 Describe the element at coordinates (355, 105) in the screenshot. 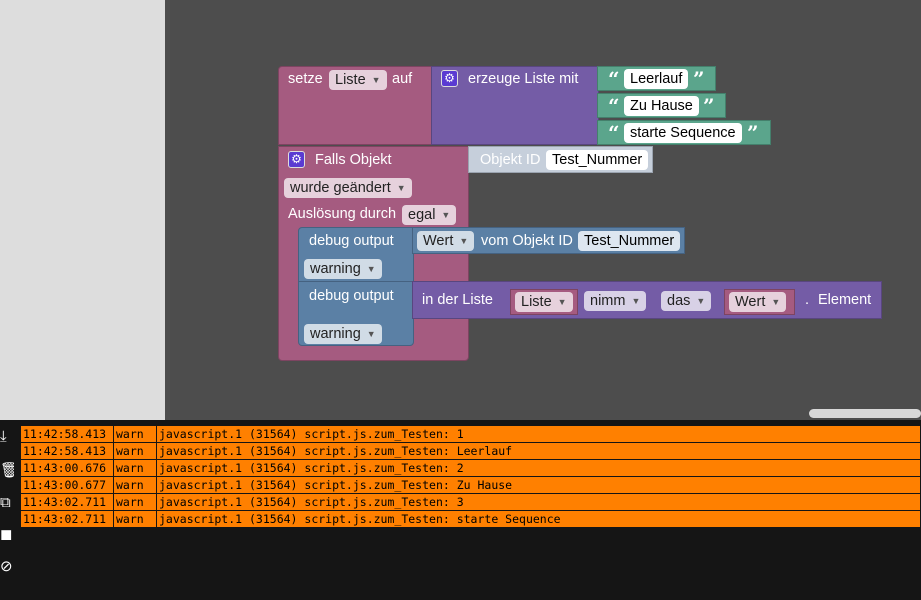

I see `set-variable-block: setze Liste ▼ auf` at that location.